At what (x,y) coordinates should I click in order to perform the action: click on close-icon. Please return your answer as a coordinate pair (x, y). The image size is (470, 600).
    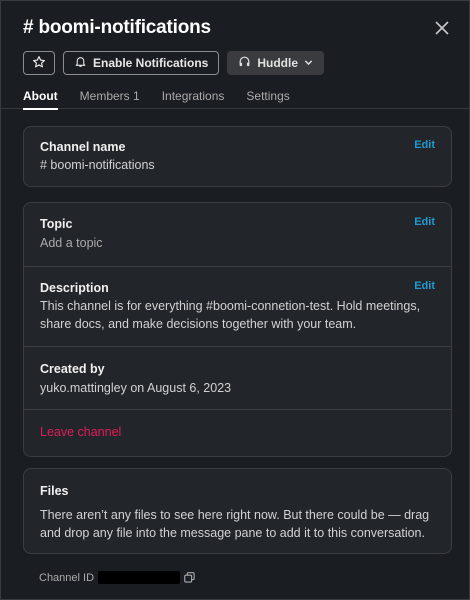
    Looking at the image, I should click on (442, 30).